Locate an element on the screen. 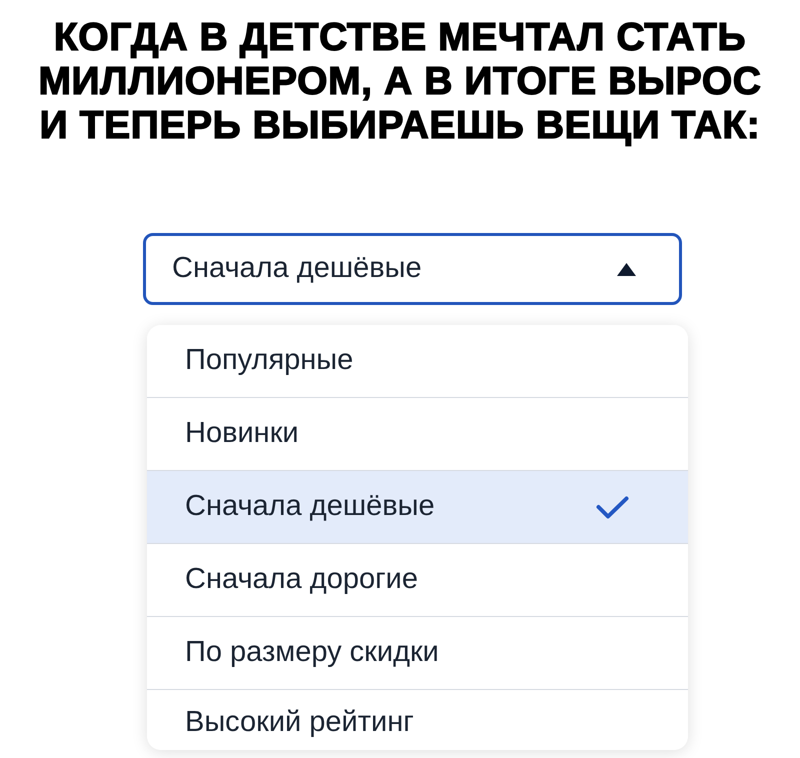 Image resolution: width=800 pixels, height=758 pixels. sort-option: Высокий рейтинг is located at coordinates (417, 720).